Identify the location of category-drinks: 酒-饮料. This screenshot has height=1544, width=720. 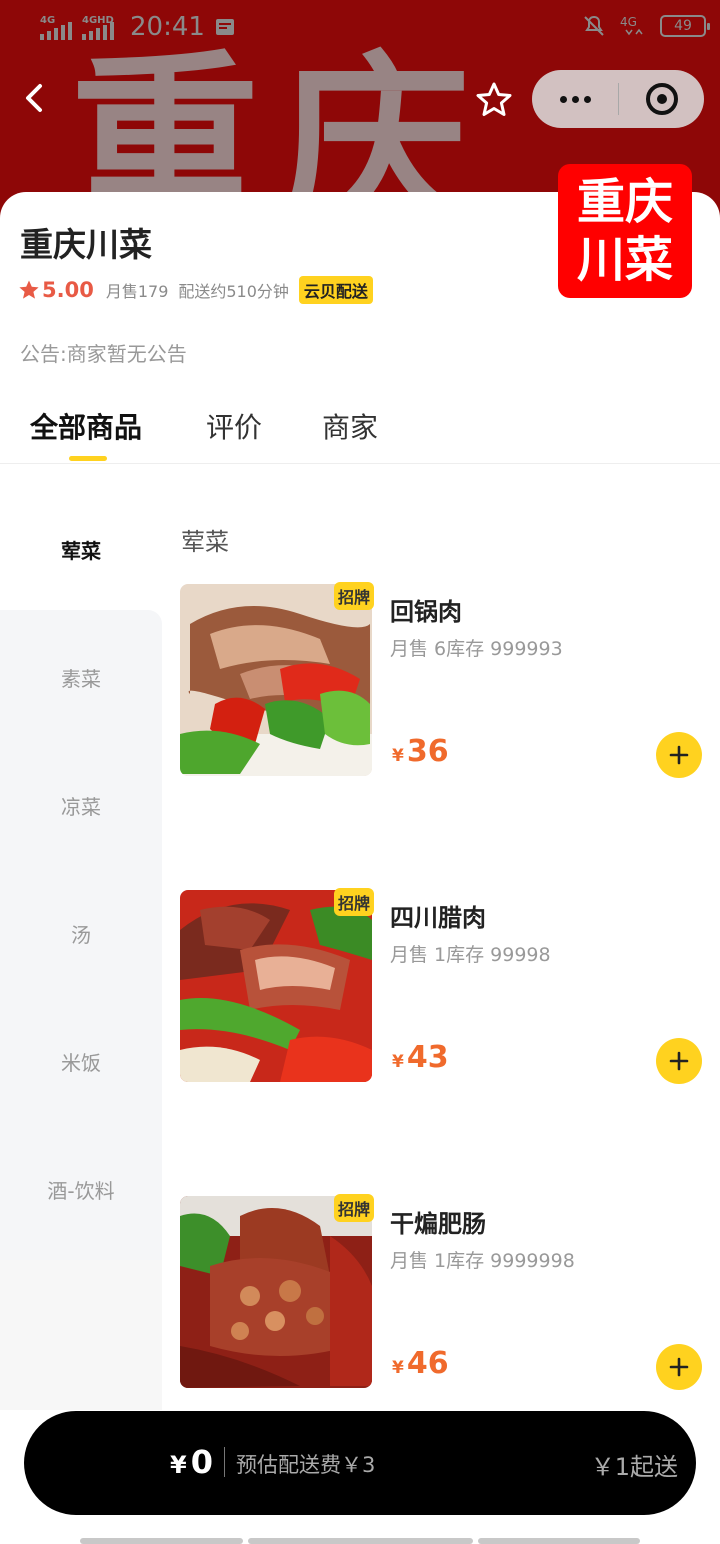
(81, 1189).